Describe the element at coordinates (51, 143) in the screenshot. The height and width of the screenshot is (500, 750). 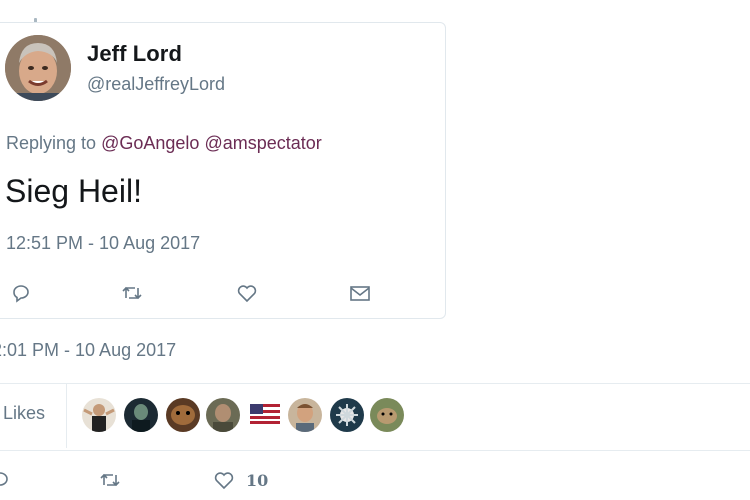
I see `replying-prefix: Replying to` at that location.